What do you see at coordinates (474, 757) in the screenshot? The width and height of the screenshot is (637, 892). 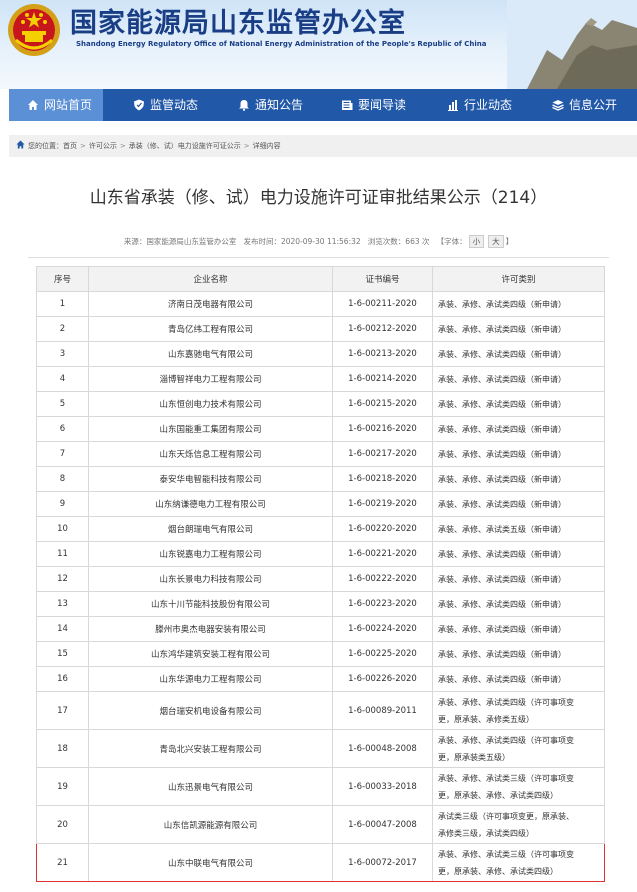 I see `permit-category-line: 更，原承装类五级）` at bounding box center [474, 757].